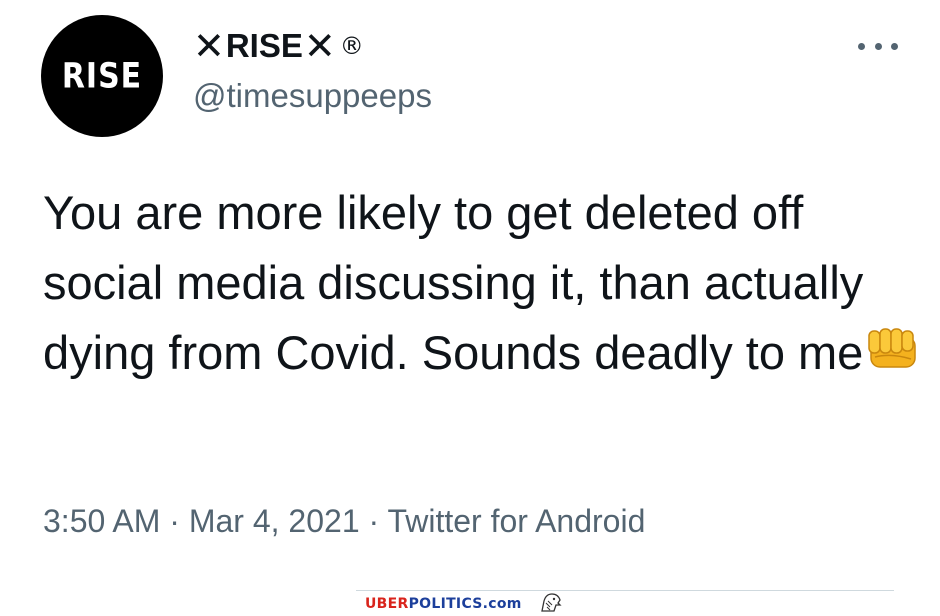 The height and width of the screenshot is (616, 940). What do you see at coordinates (312, 96) in the screenshot?
I see `user-handle: @timesuppeeps` at bounding box center [312, 96].